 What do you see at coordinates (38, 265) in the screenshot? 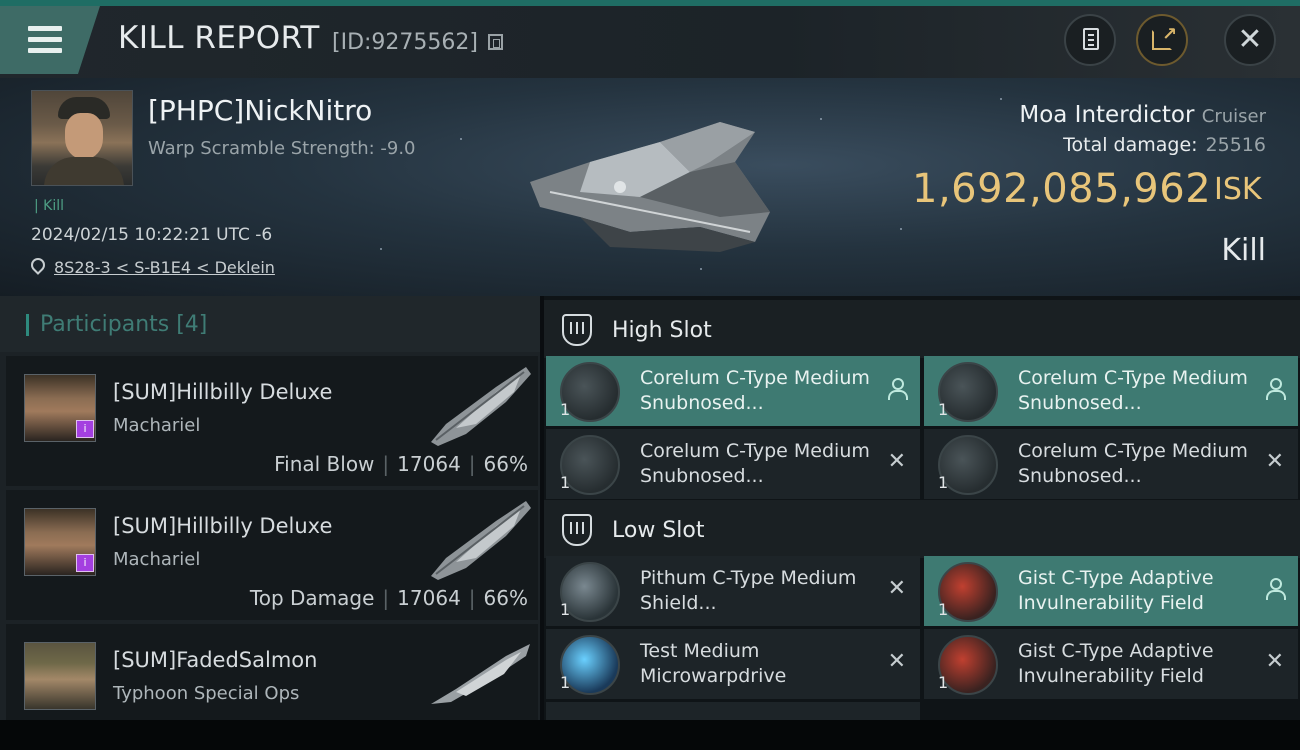
I see `location-pin-icon` at bounding box center [38, 265].